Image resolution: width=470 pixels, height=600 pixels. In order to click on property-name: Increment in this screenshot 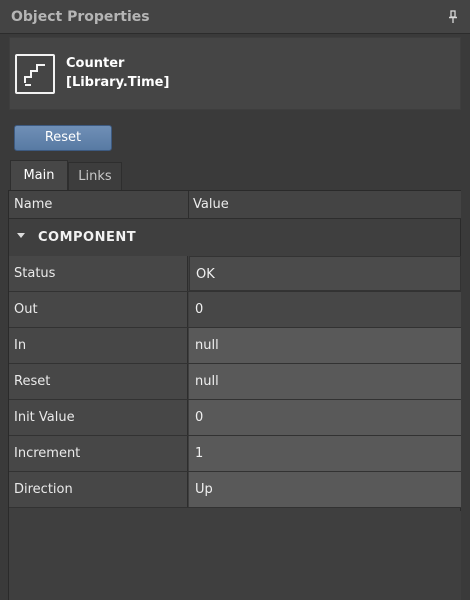, I will do `click(98, 453)`.